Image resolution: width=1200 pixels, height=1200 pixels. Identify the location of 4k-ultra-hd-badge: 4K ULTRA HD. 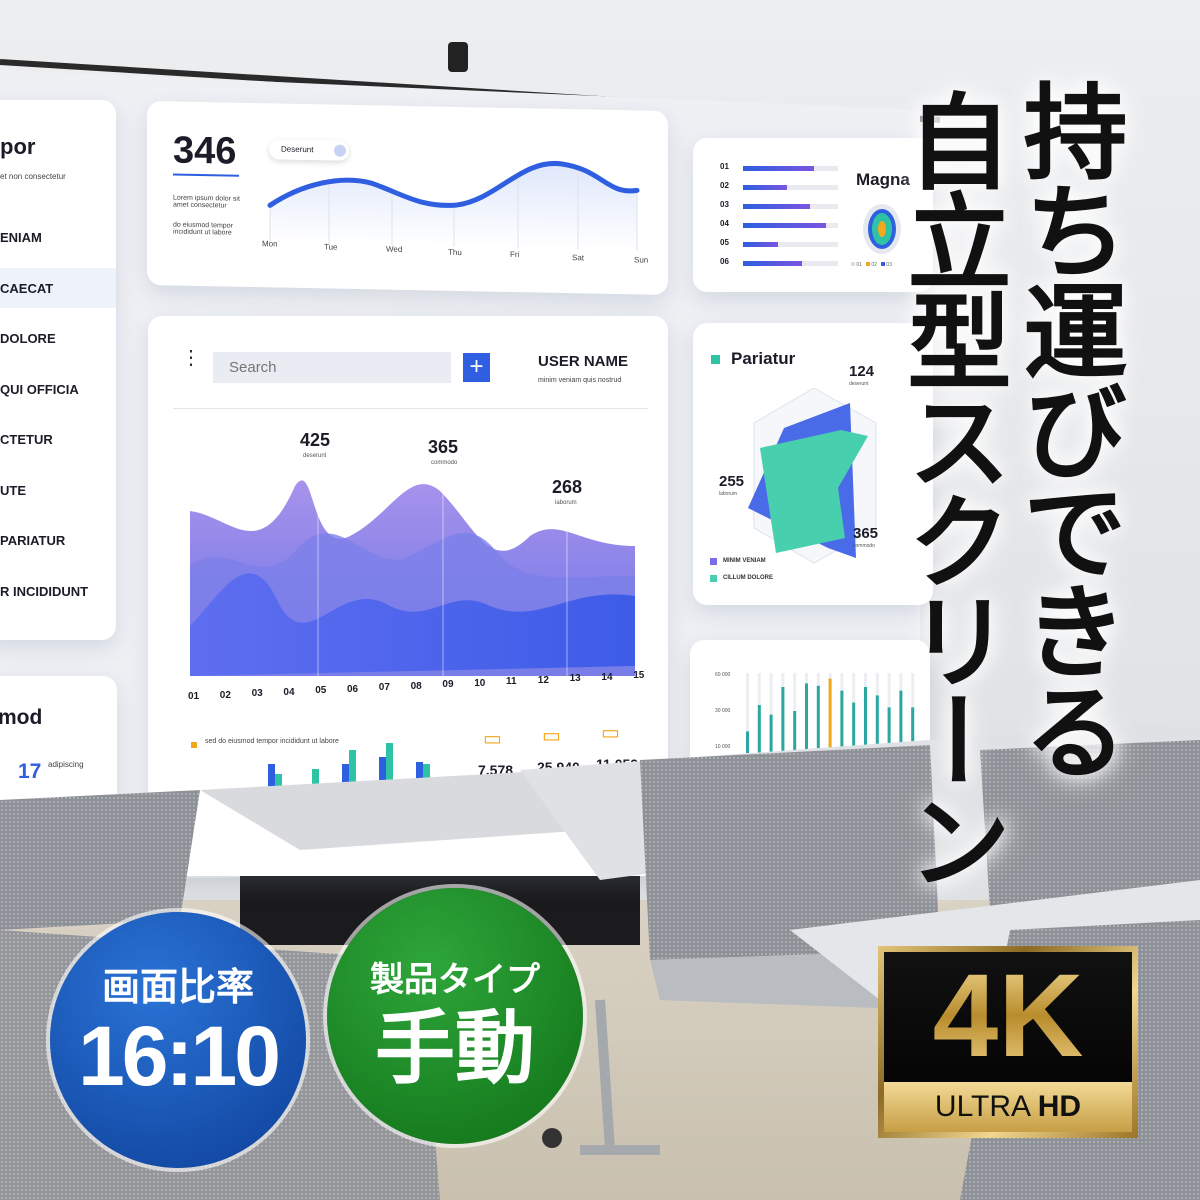
(1008, 1042).